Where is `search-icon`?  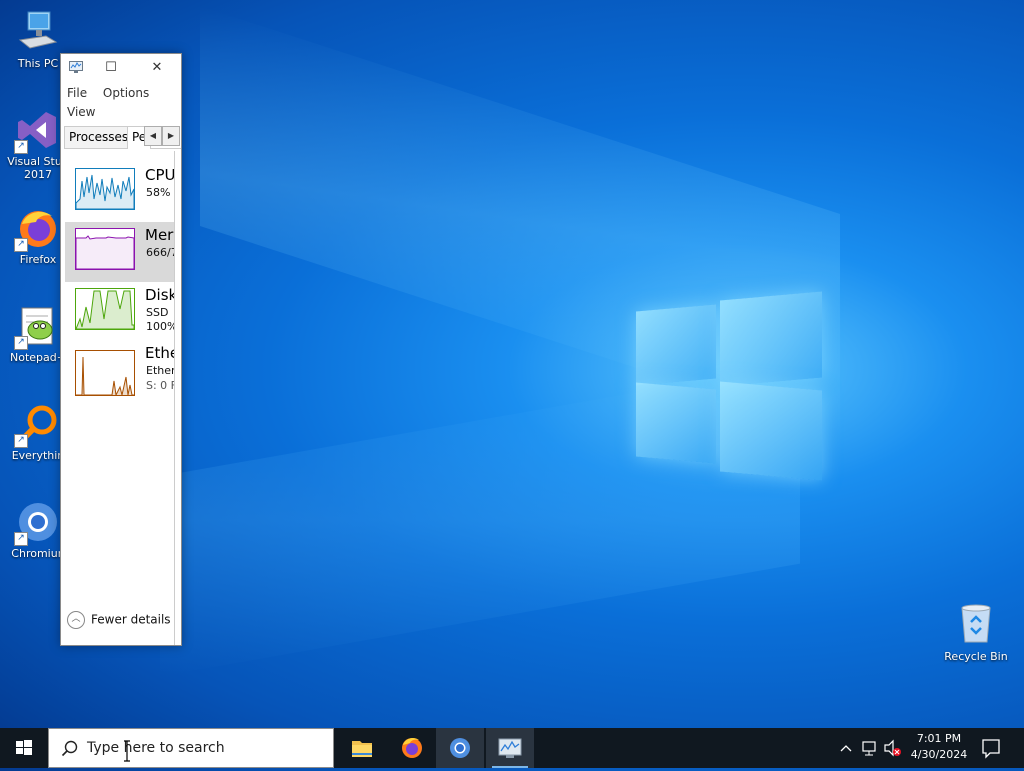 search-icon is located at coordinates (69, 748).